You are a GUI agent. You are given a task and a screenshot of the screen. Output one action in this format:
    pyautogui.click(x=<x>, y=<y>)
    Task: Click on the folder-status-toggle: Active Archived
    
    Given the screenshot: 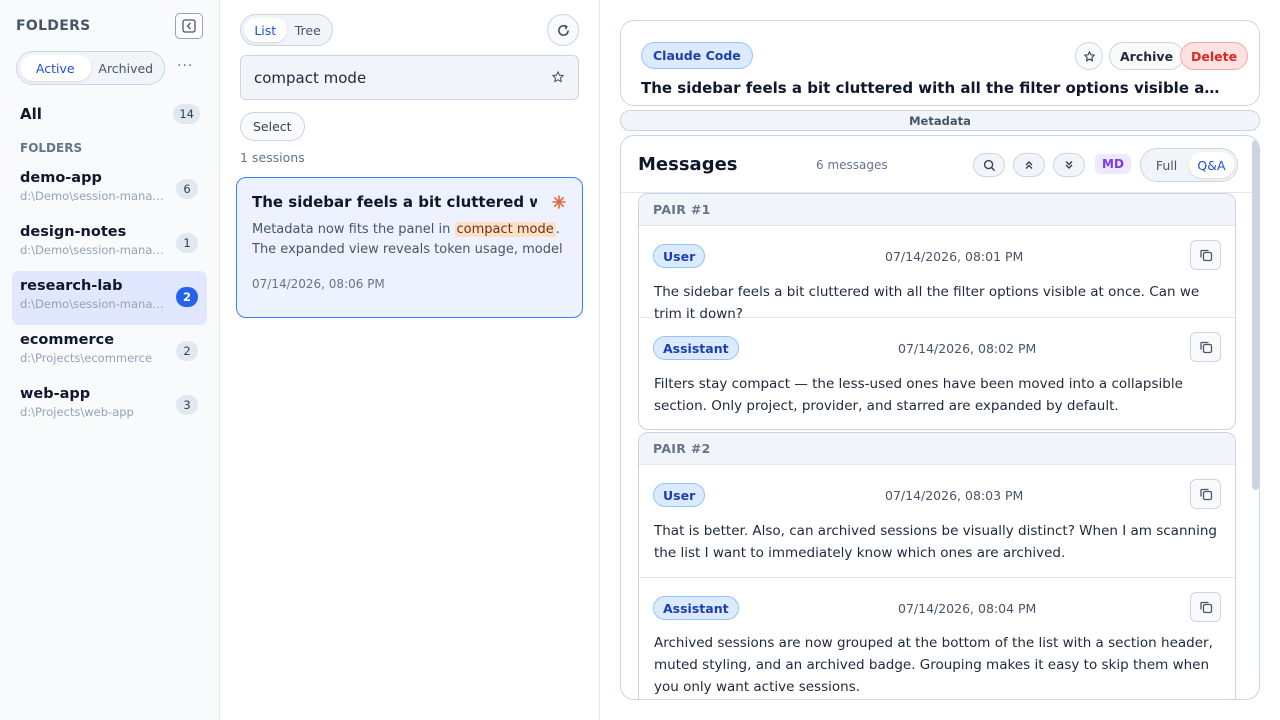 What is the action you would take?
    pyautogui.click(x=90, y=68)
    